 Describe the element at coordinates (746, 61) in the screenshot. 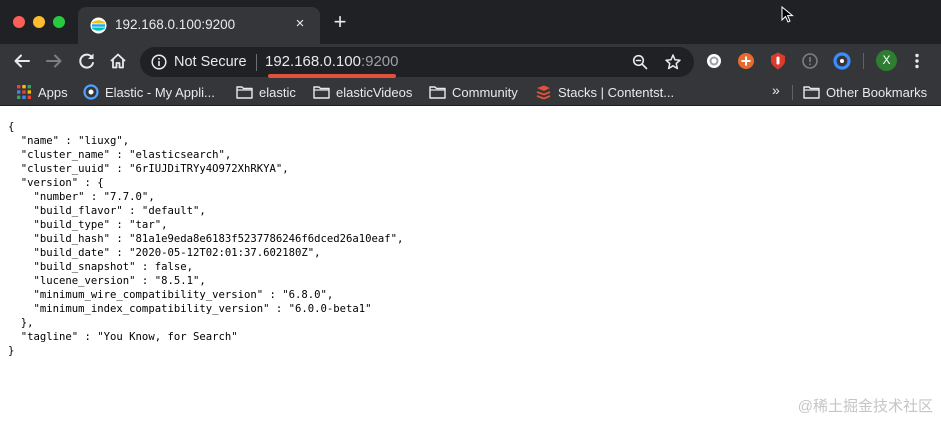

I see `extension-orange-icon` at that location.